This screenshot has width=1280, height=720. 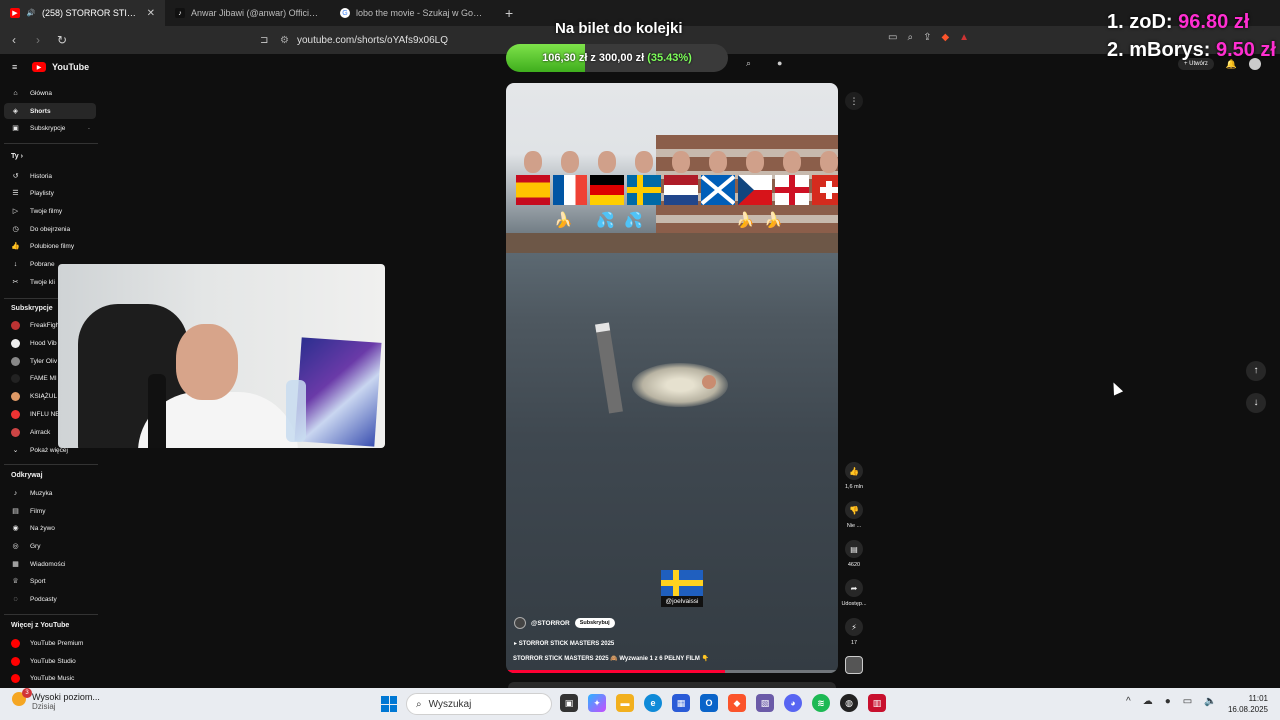 What do you see at coordinates (892, 37) in the screenshot?
I see `screen-icon: ▭` at bounding box center [892, 37].